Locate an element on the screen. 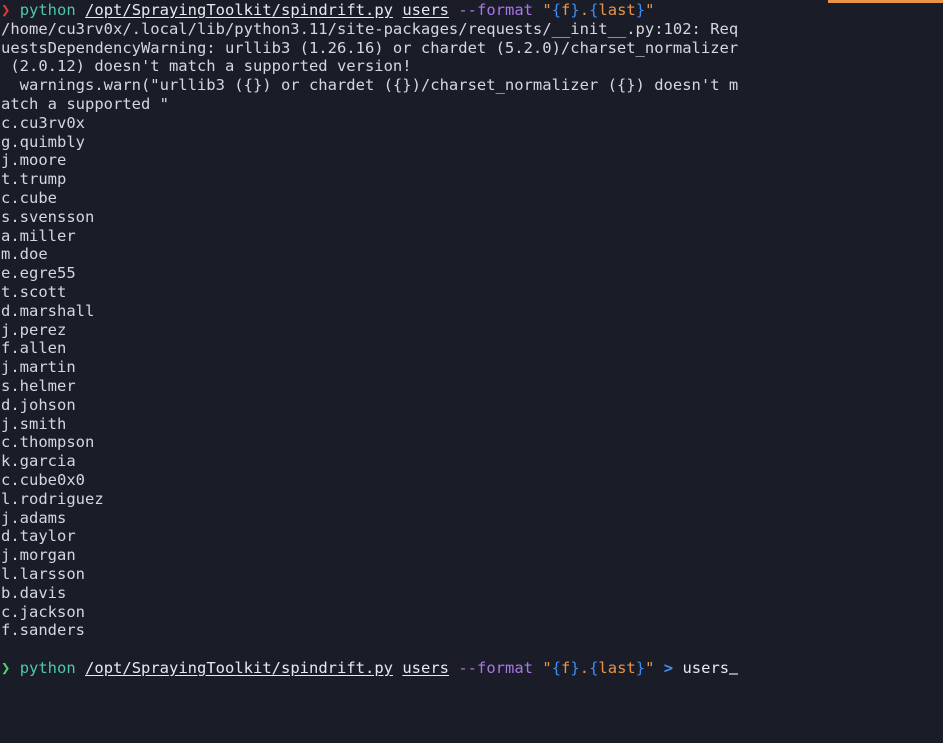 This screenshot has height=743, width=943. username-line: d.taylor is located at coordinates (38, 536).